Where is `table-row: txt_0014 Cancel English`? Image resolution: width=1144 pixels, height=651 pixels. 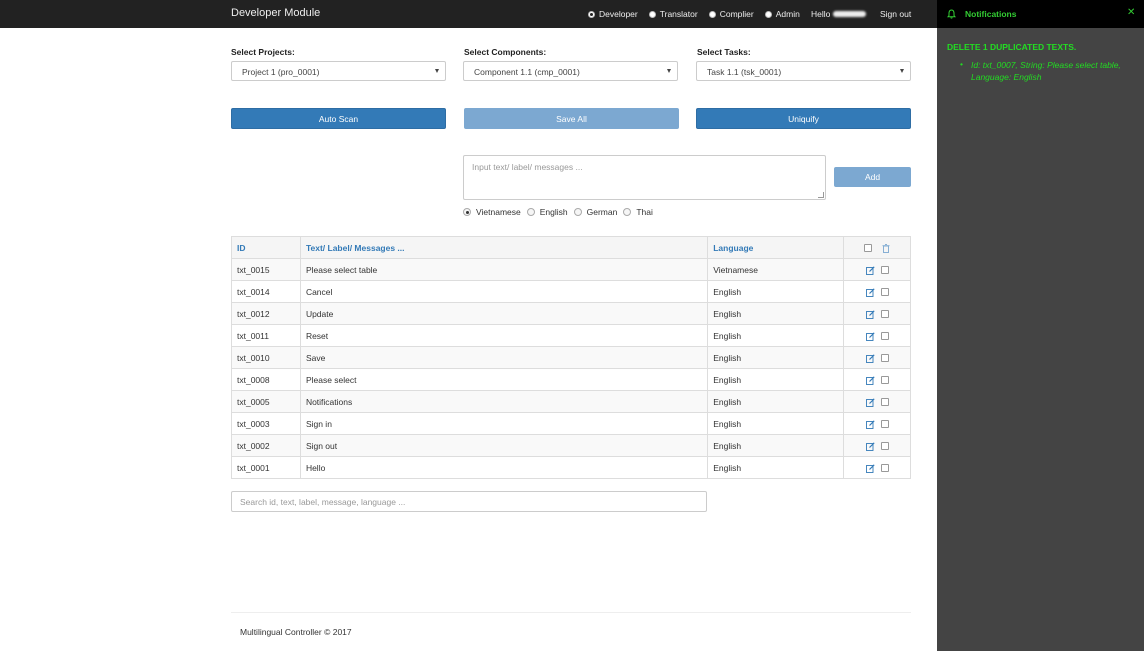 table-row: txt_0014 Cancel English is located at coordinates (571, 291).